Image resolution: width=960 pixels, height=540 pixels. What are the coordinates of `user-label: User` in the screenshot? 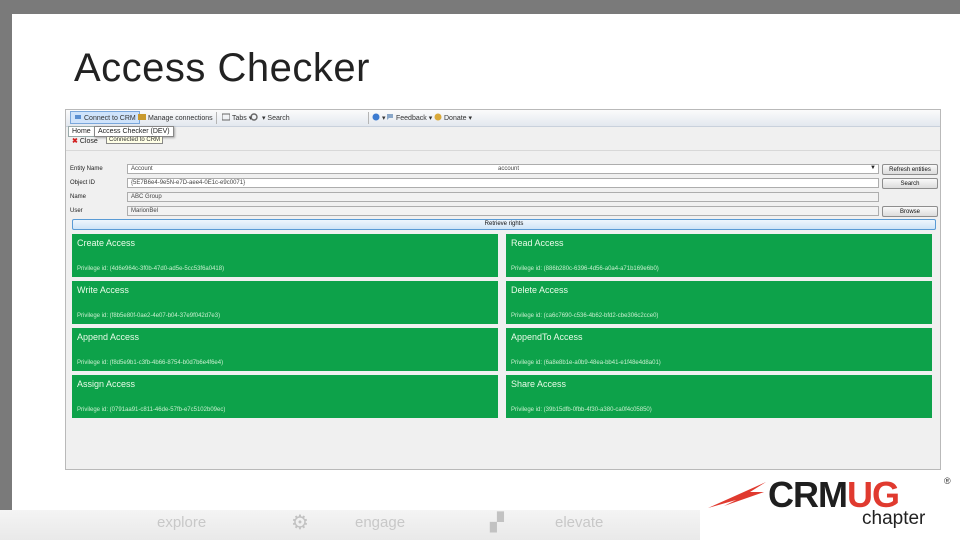 It's located at (76, 211).